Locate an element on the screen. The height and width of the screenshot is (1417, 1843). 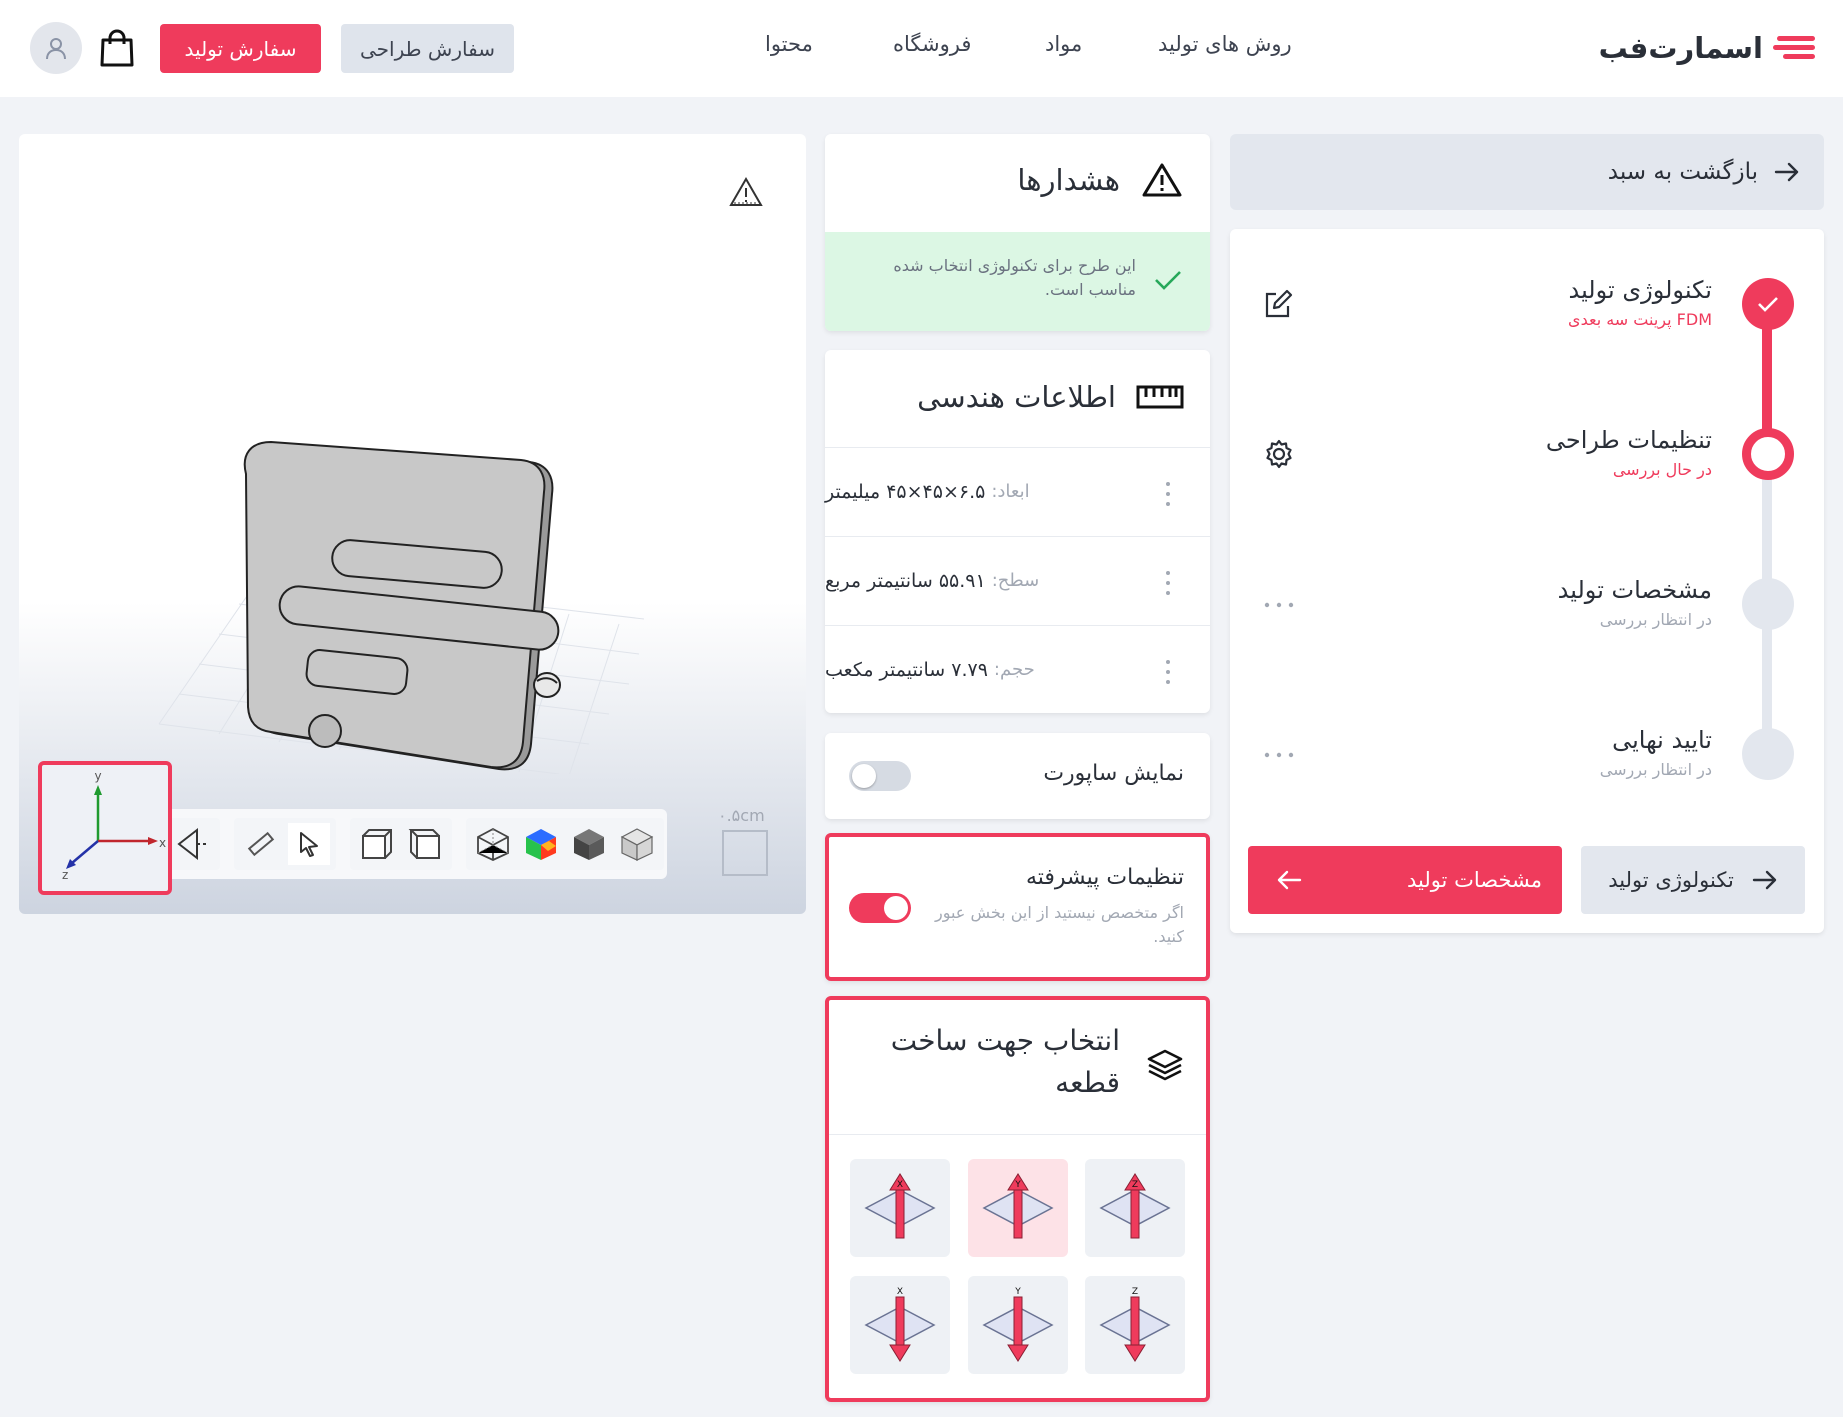
3d-model-preview is located at coordinates (399, 544).